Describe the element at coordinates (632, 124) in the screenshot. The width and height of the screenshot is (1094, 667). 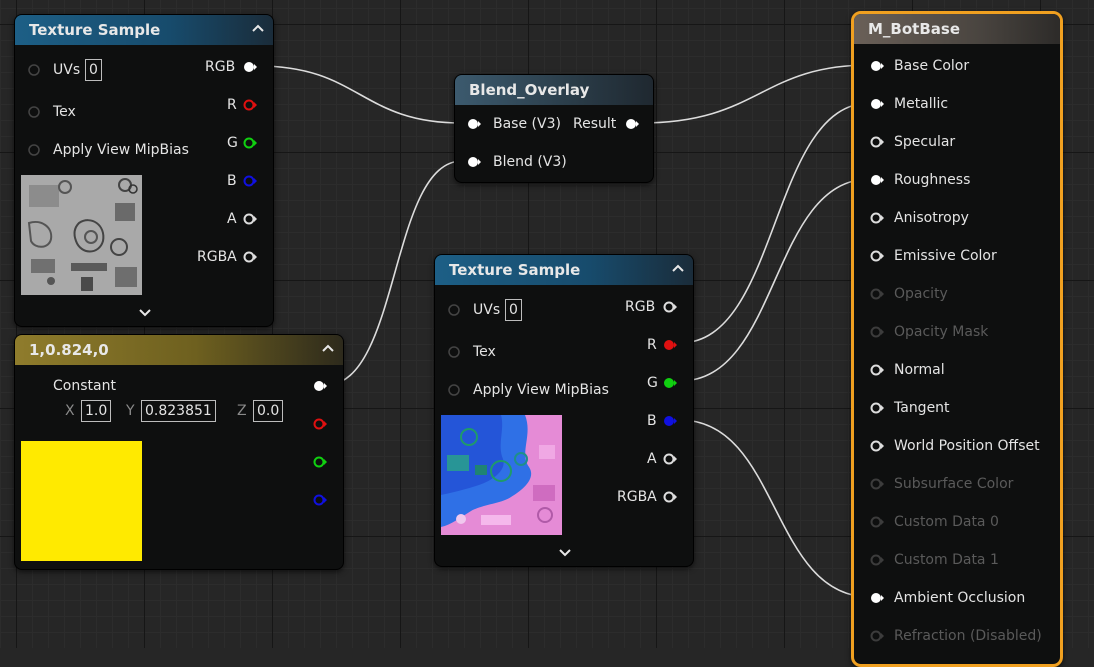
I see `pin-result-output` at that location.